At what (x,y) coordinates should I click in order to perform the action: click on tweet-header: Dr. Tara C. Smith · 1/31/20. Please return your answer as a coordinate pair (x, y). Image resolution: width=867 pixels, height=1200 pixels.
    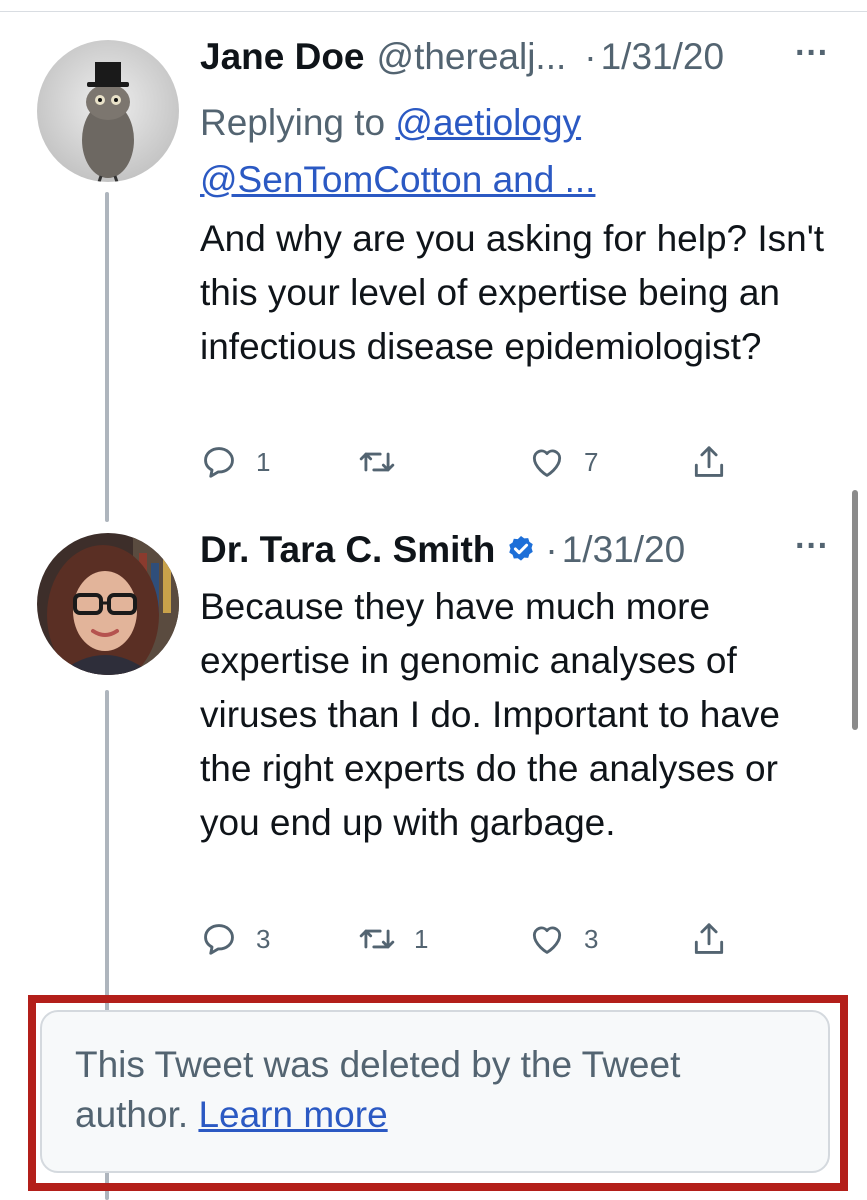
    Looking at the image, I should click on (442, 554).